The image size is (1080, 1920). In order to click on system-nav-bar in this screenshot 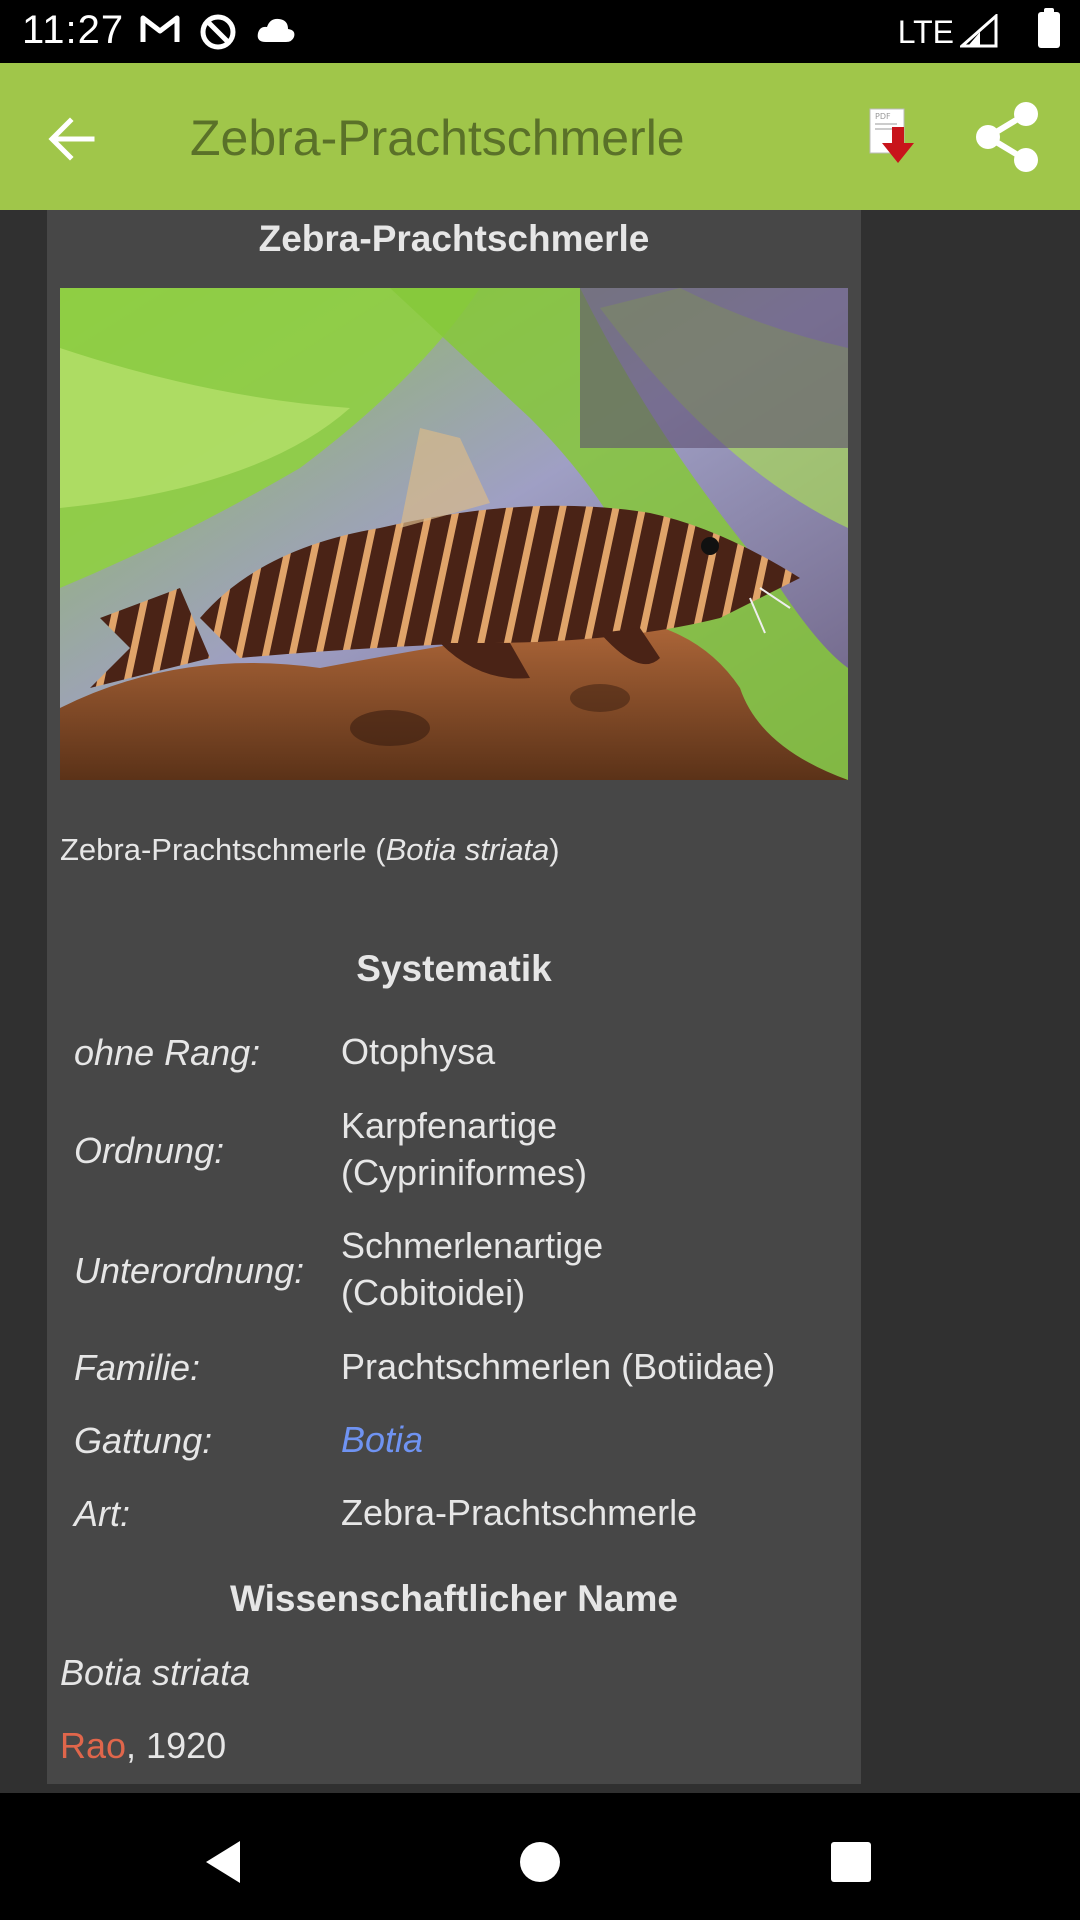, I will do `click(540, 1856)`.